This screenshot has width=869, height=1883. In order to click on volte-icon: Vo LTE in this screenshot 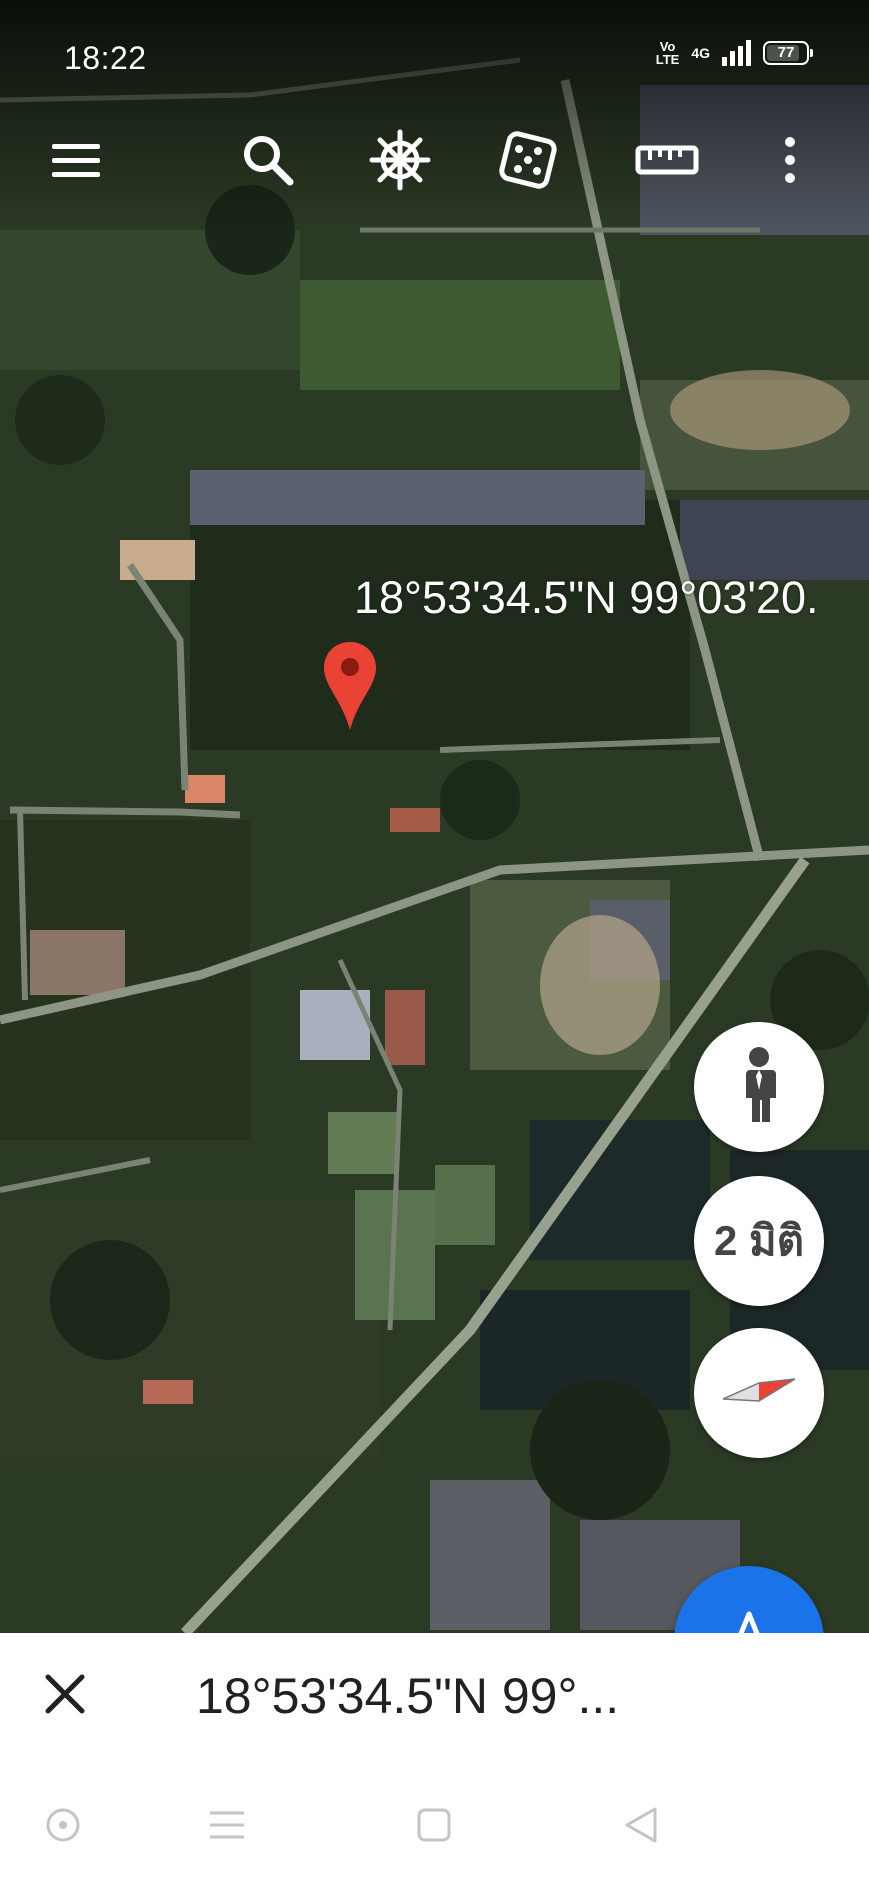, I will do `click(668, 53)`.